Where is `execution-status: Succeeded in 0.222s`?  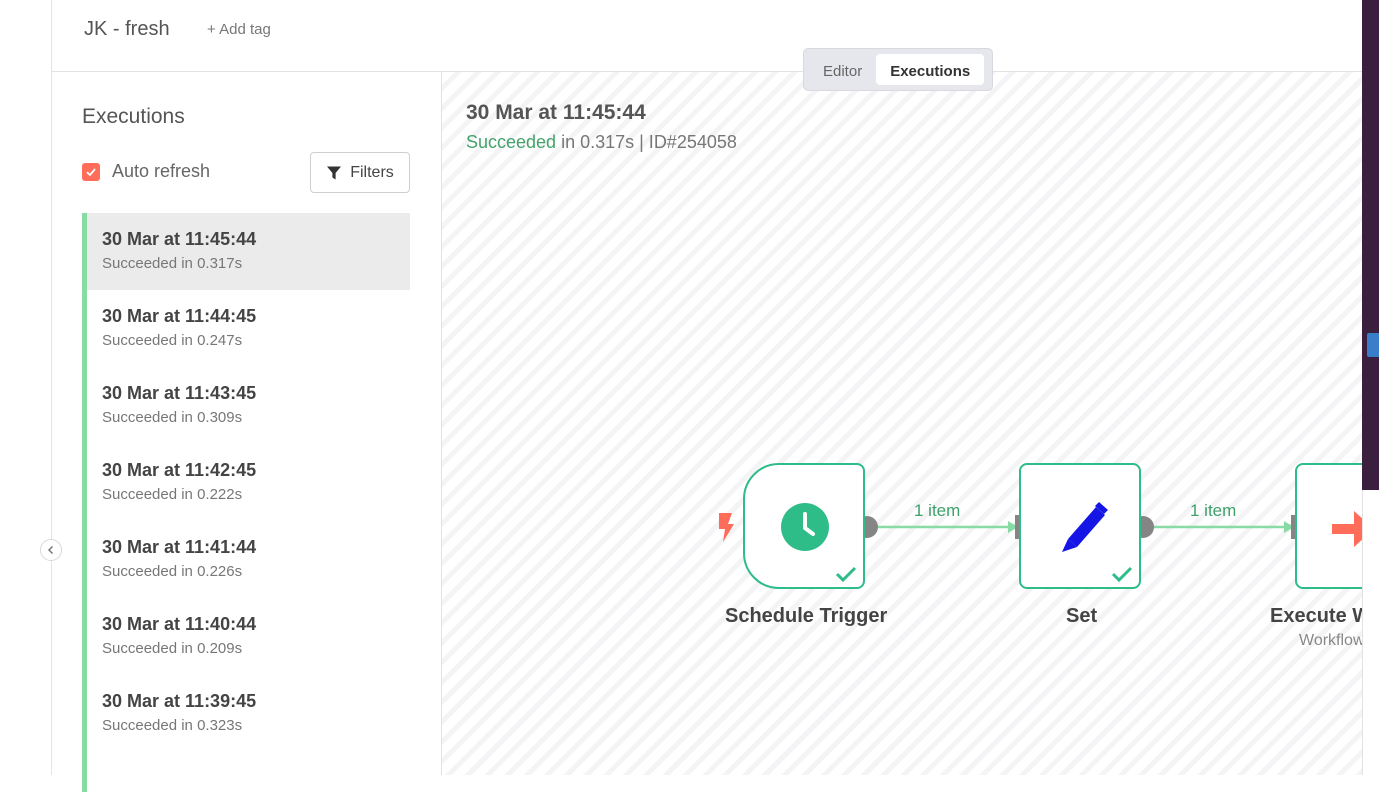
execution-status: Succeeded in 0.222s is located at coordinates (172, 494).